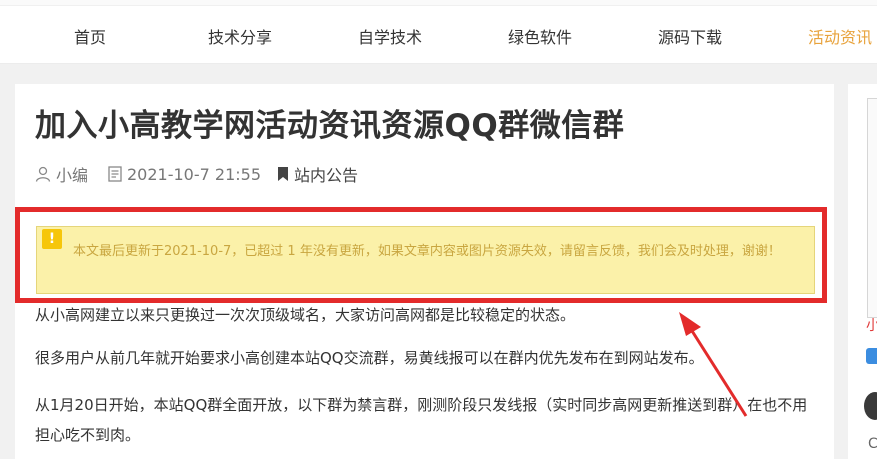 Image resolution: width=877 pixels, height=459 pixels. What do you see at coordinates (872, 208) in the screenshot?
I see `sidebar-image` at bounding box center [872, 208].